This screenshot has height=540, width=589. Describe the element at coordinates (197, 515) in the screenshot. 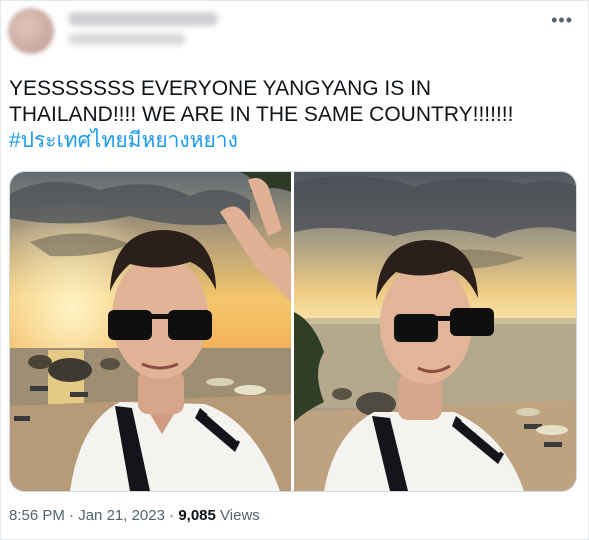

I see `views-count: 9,085` at that location.